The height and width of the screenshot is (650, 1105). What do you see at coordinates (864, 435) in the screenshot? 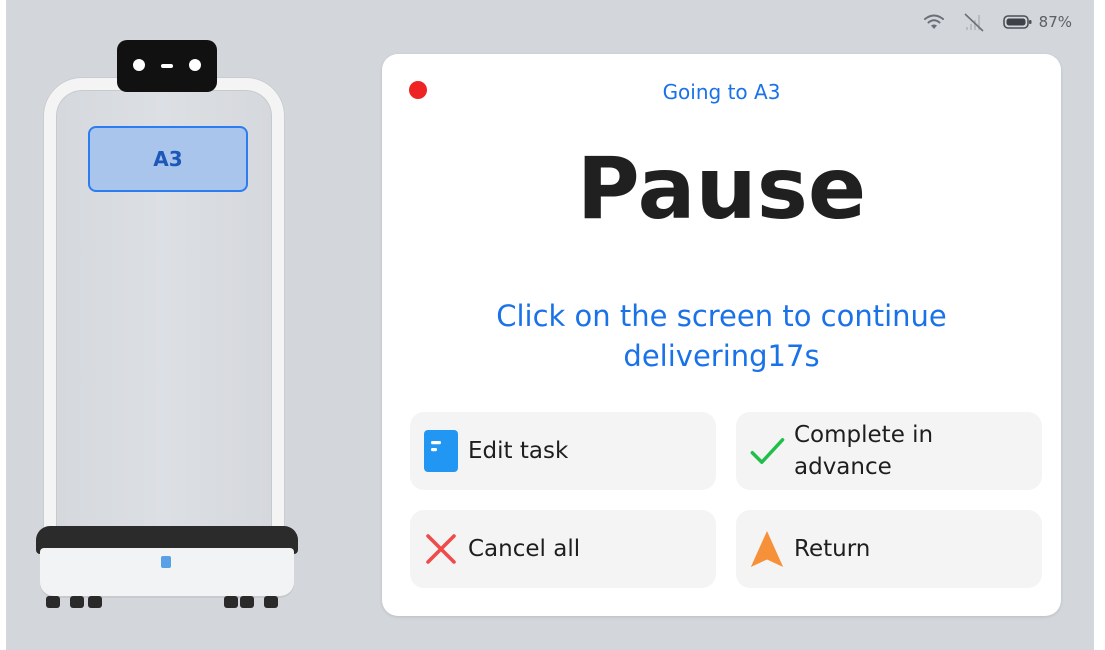
I see `complete-label-line-1: Complete in` at bounding box center [864, 435].